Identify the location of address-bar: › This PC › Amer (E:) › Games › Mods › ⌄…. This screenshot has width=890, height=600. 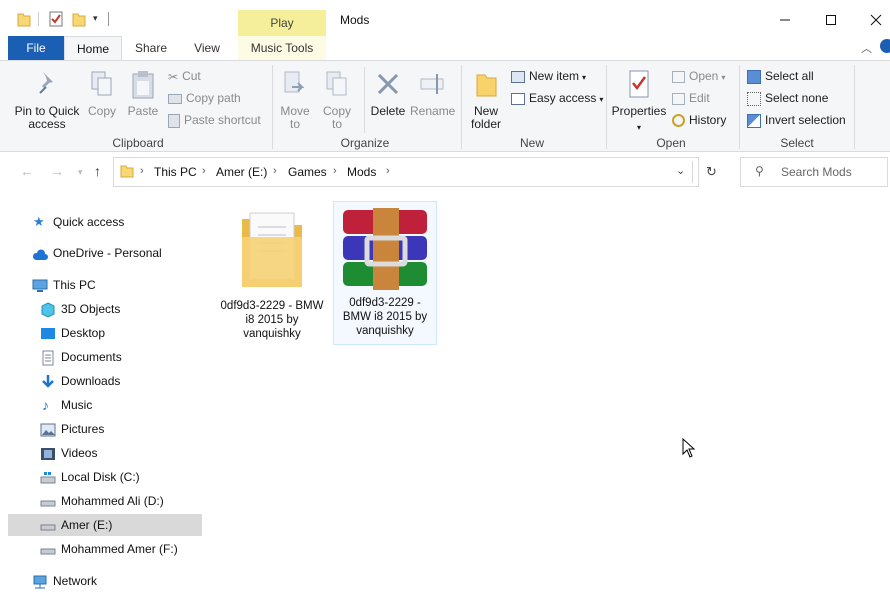
(415, 172).